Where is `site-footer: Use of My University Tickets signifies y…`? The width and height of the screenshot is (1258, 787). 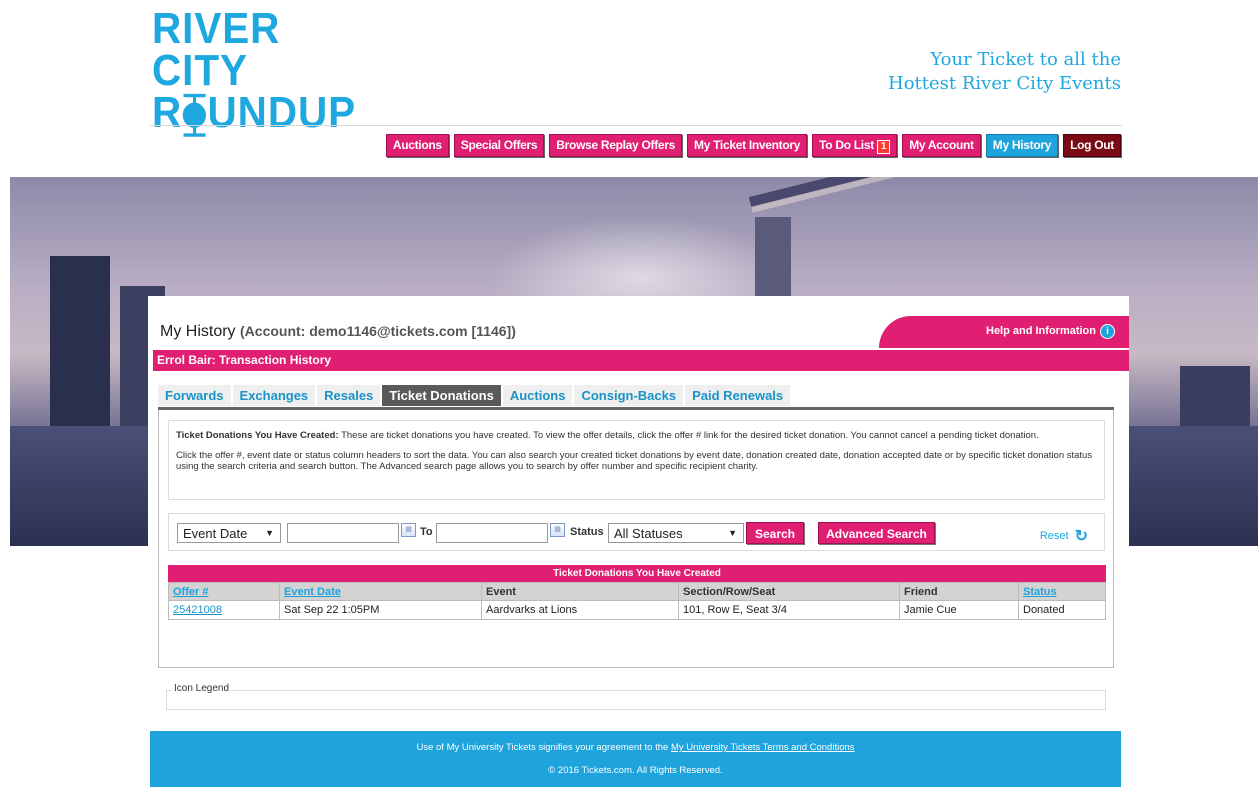
site-footer: Use of My University Tickets signifies y… is located at coordinates (635, 759).